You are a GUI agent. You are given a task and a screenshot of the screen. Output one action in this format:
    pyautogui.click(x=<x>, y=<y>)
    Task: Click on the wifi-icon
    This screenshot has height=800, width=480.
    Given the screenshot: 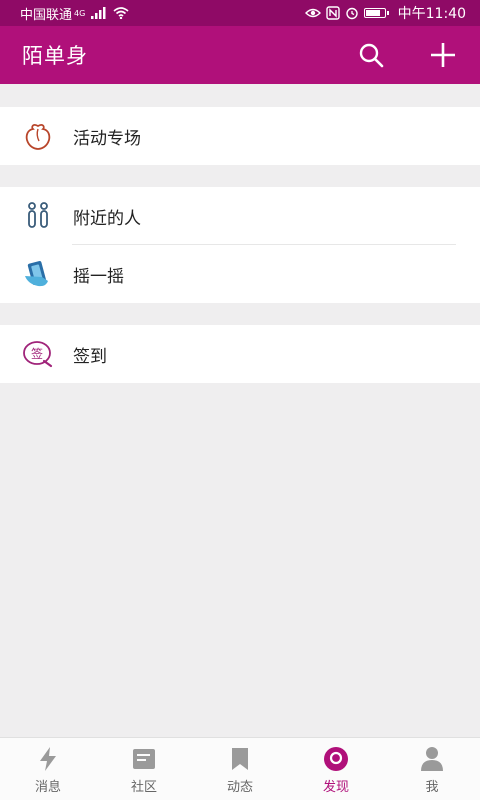 What is the action you would take?
    pyautogui.click(x=121, y=13)
    